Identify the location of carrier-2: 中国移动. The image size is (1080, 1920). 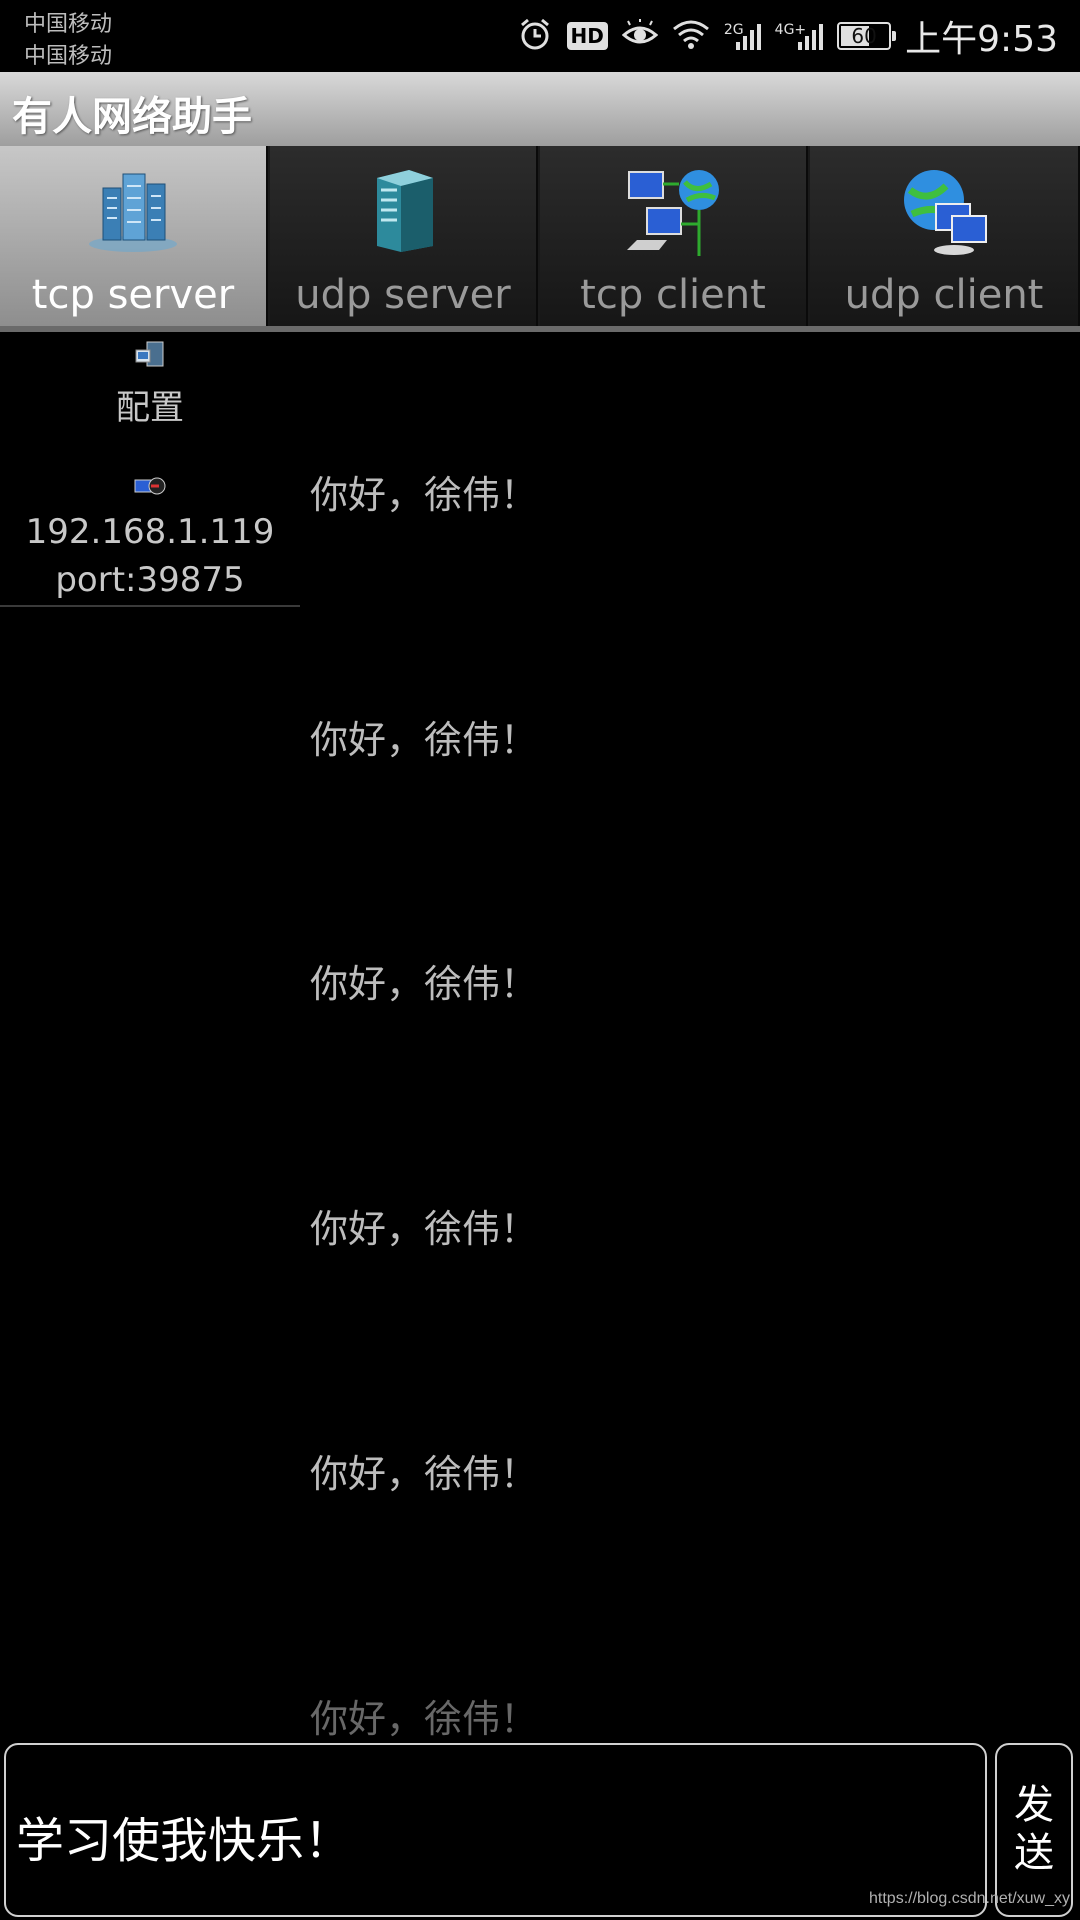
(68, 56).